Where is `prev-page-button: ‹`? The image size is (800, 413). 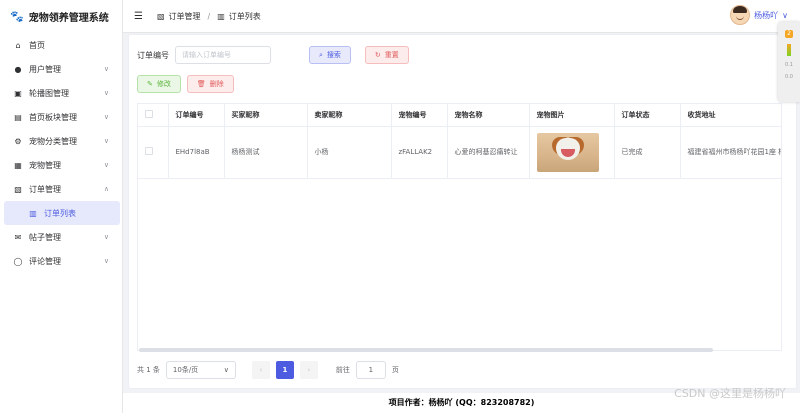 prev-page-button: ‹ is located at coordinates (260, 370).